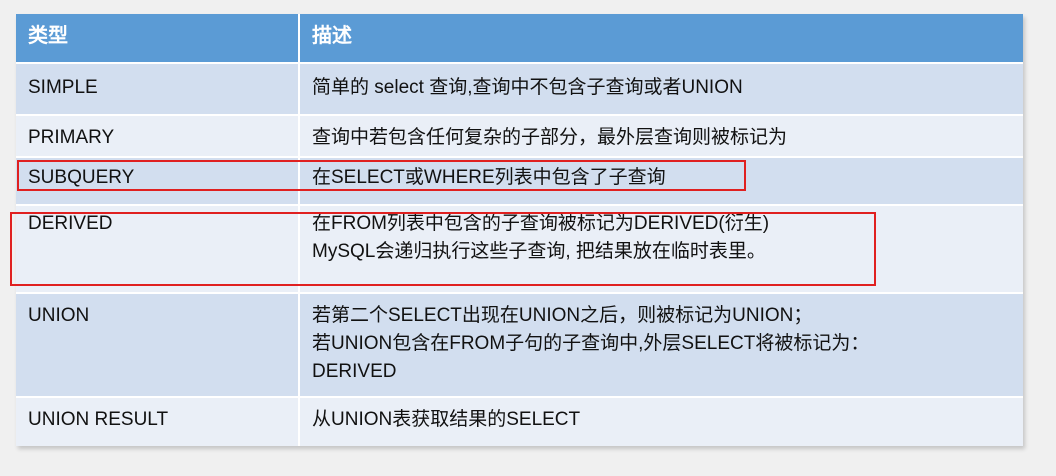 Image resolution: width=1056 pixels, height=476 pixels. Describe the element at coordinates (562, 315) in the screenshot. I see `description-line: 若第二个SELECT出现在UNION之后，则被标记为UNION；` at that location.